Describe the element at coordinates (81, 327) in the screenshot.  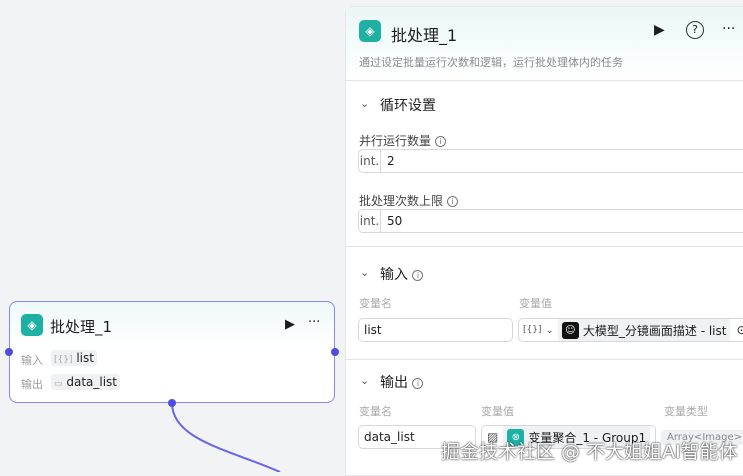
I see `node-title: 批处理_1` at that location.